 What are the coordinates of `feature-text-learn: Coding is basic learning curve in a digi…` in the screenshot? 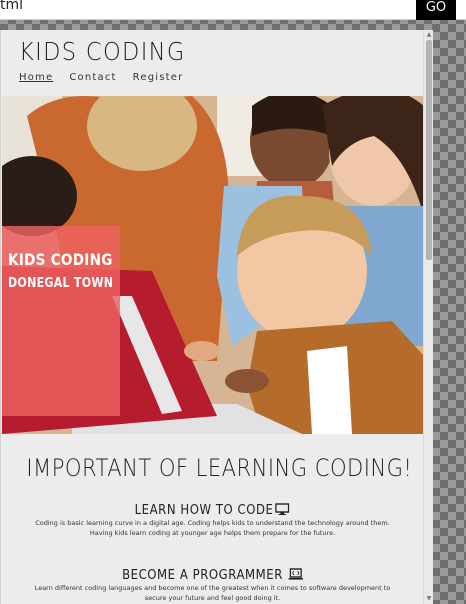 It's located at (212, 528).